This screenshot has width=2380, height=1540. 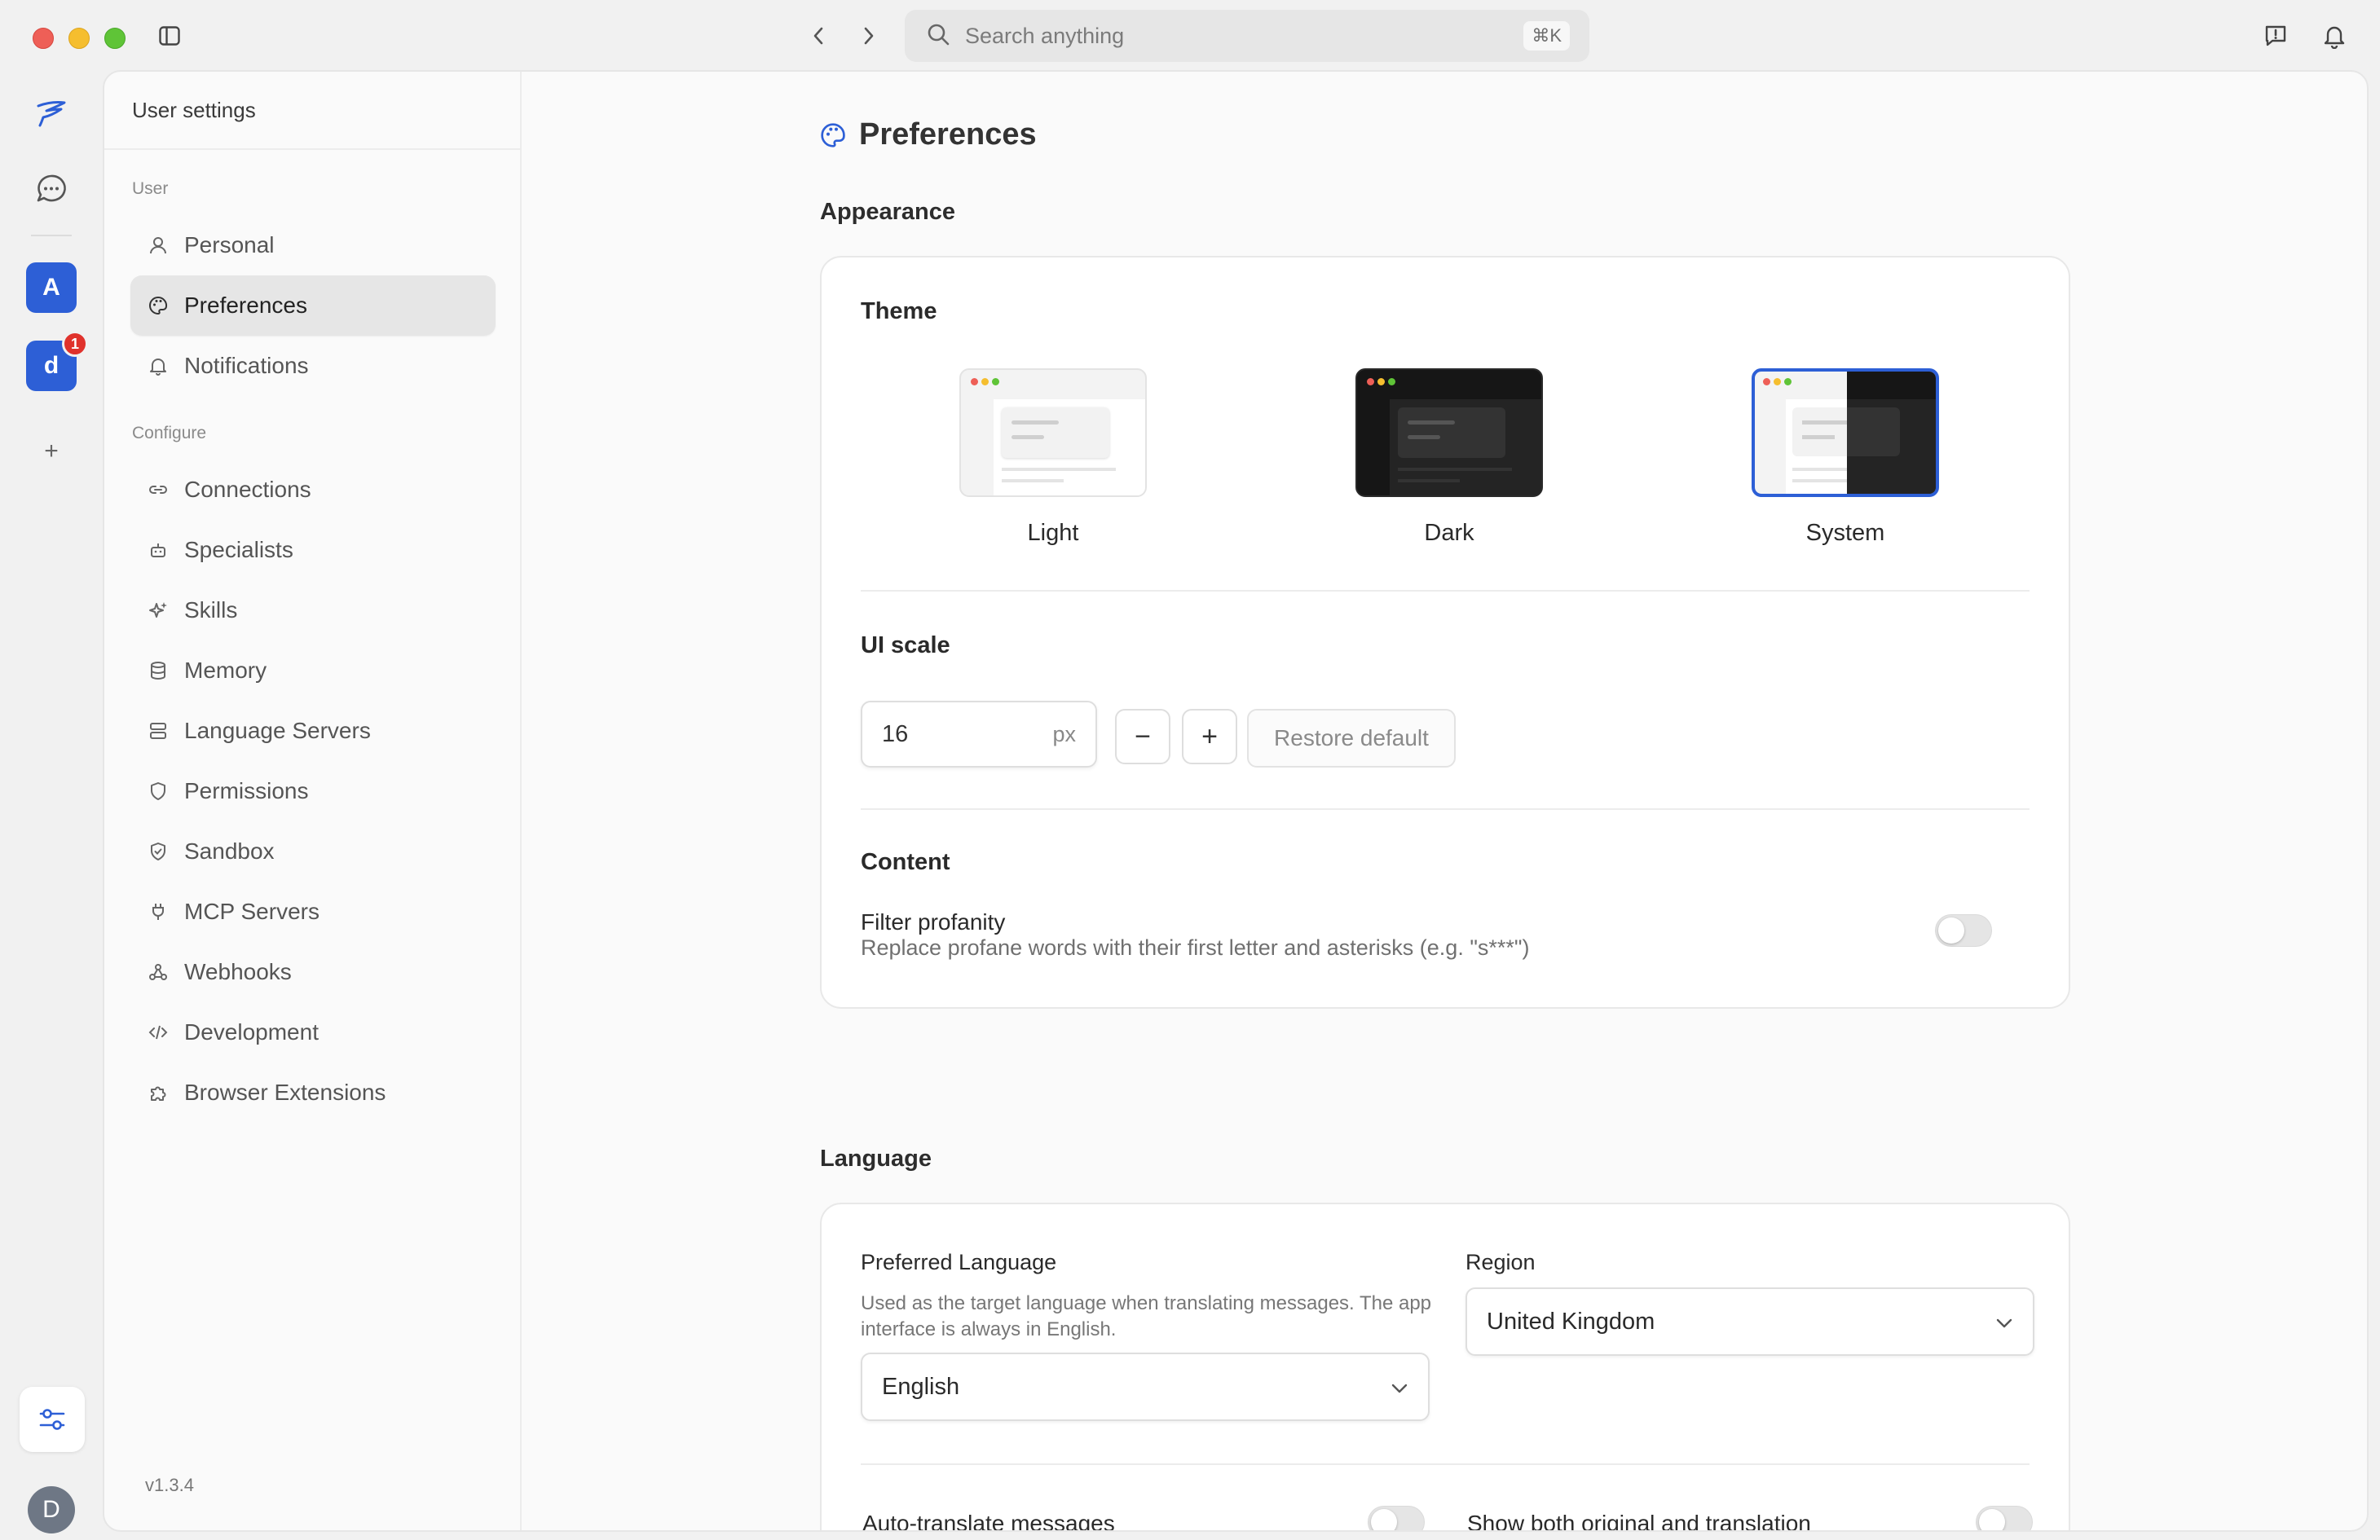 What do you see at coordinates (285, 1092) in the screenshot?
I see `sidebar-item-label: Browser Extensions` at bounding box center [285, 1092].